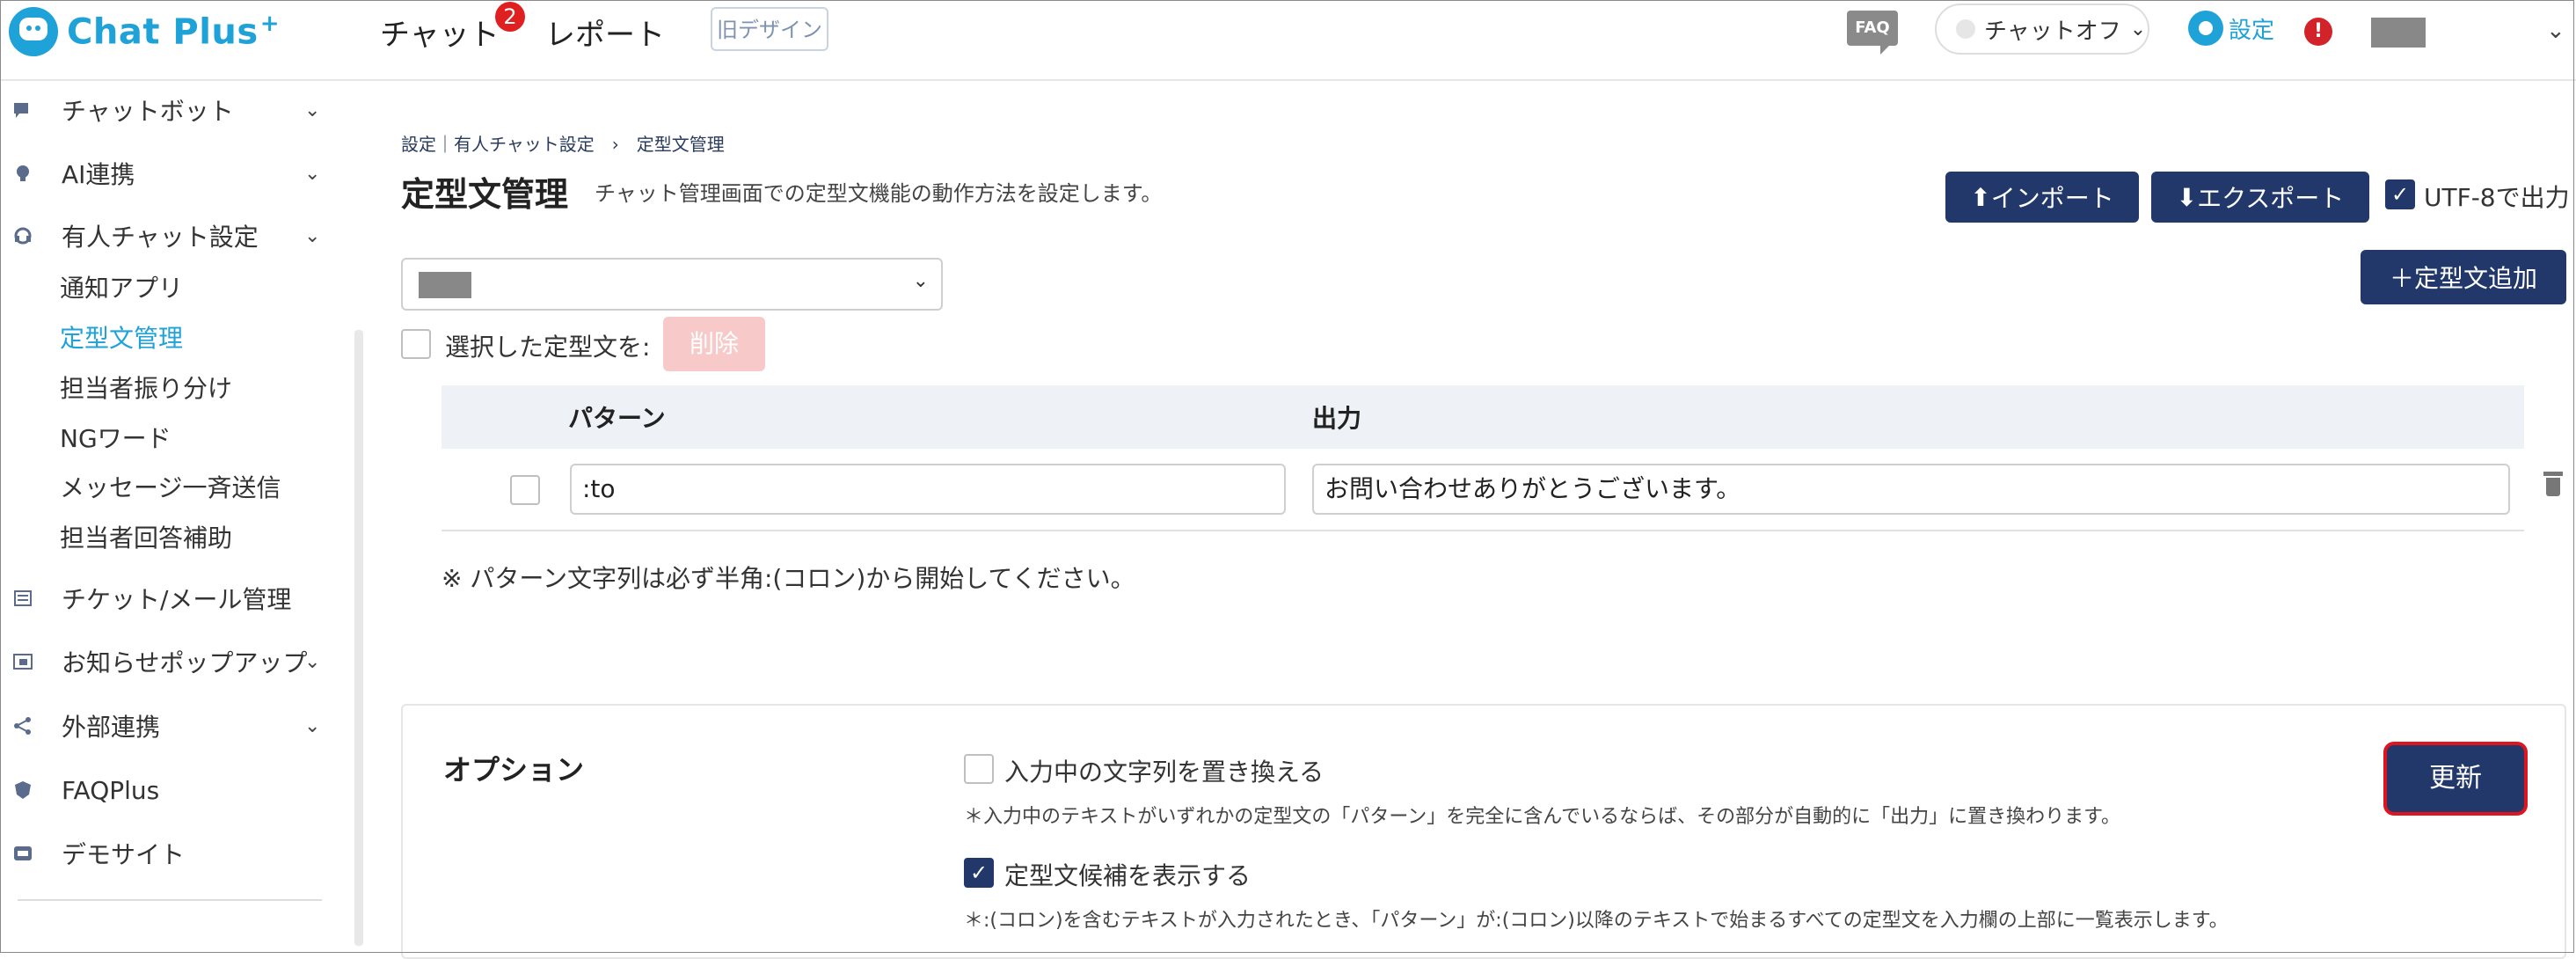 Image resolution: width=2576 pixels, height=959 pixels. What do you see at coordinates (173, 32) in the screenshot?
I see `logo-text: Chat Plus+` at bounding box center [173, 32].